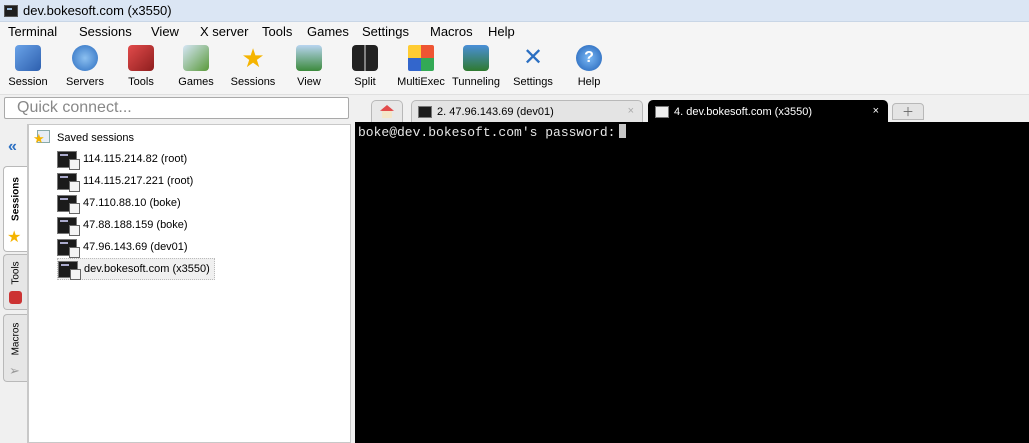 The height and width of the screenshot is (443, 1029). What do you see at coordinates (15, 297) in the screenshot?
I see `tools-small-icon` at bounding box center [15, 297].